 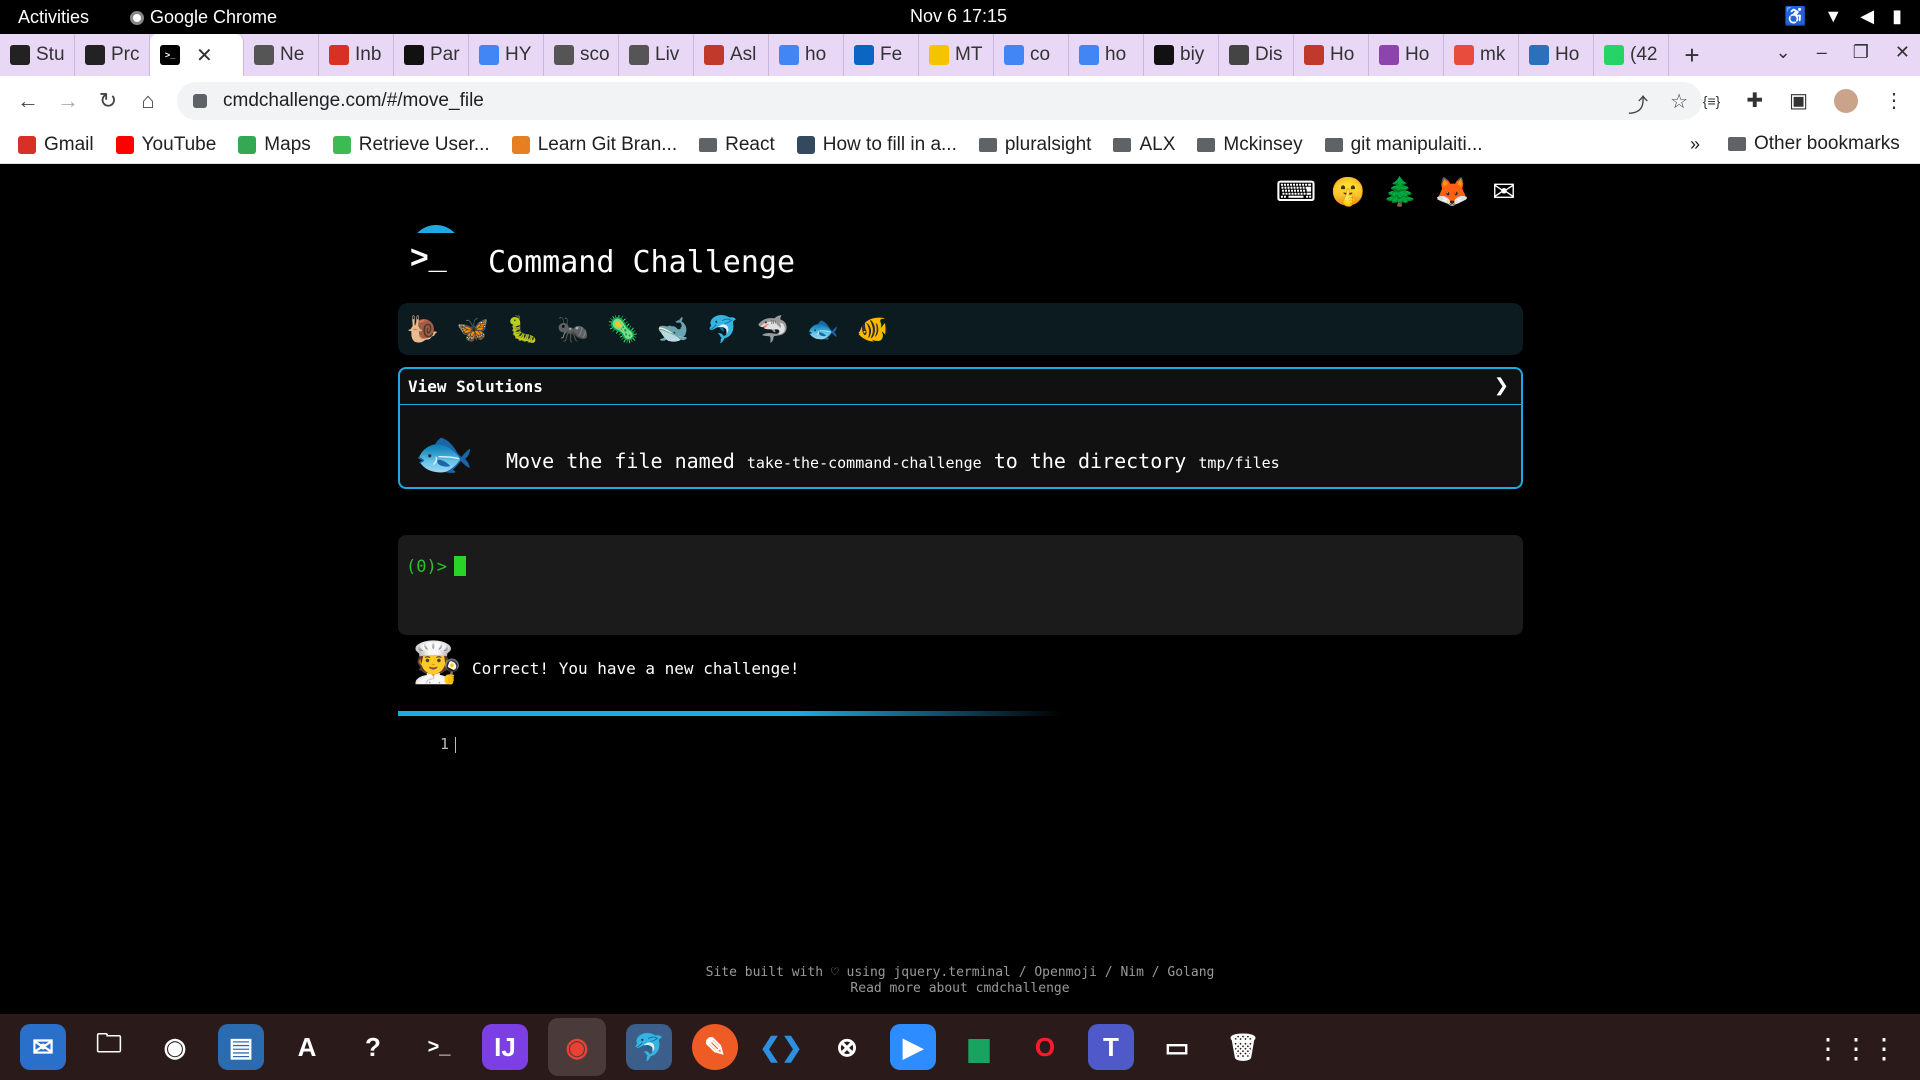 I want to click on tab: Inb, so click(x=356, y=55).